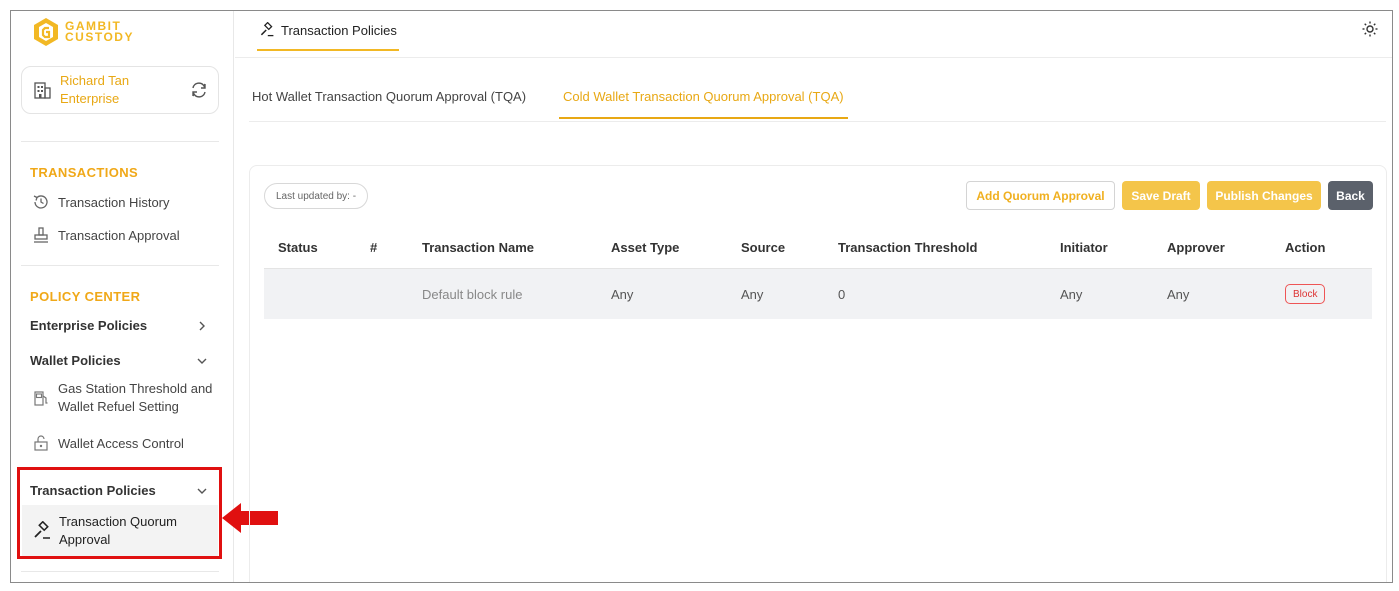  I want to click on building-icon, so click(42, 90).